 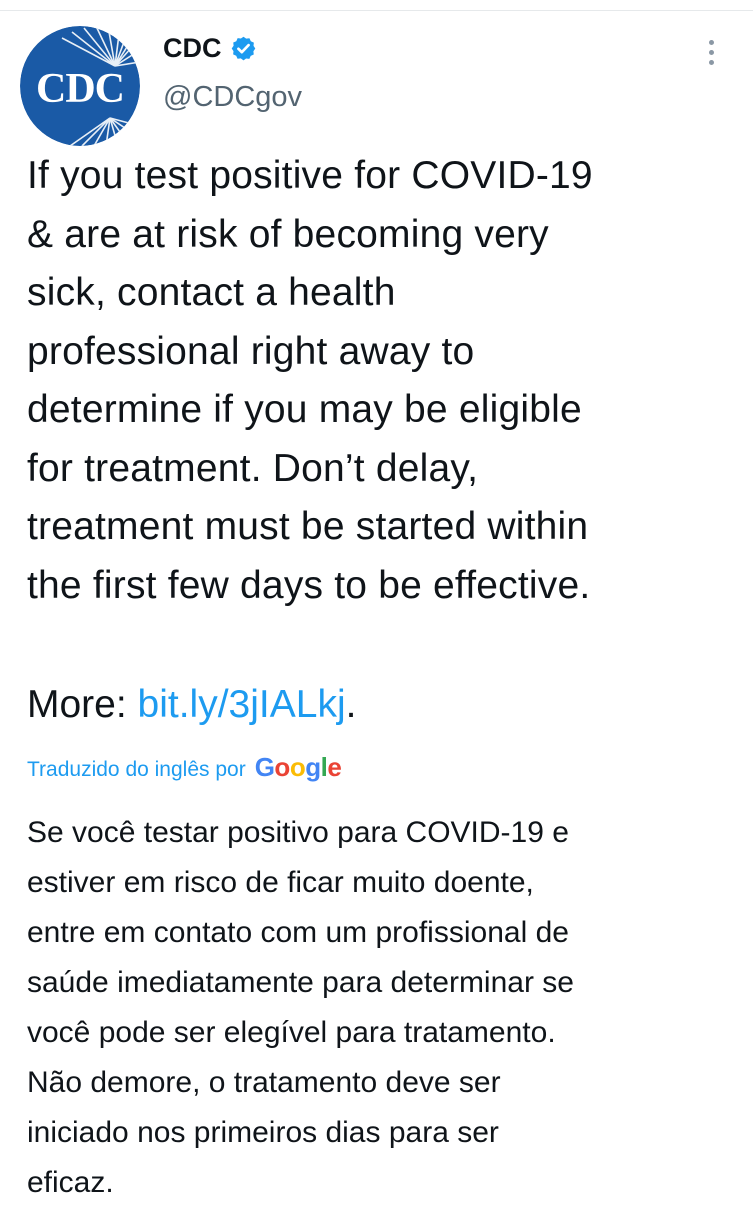 I want to click on tweet-text-line: treatment must be started within, so click(x=308, y=526).